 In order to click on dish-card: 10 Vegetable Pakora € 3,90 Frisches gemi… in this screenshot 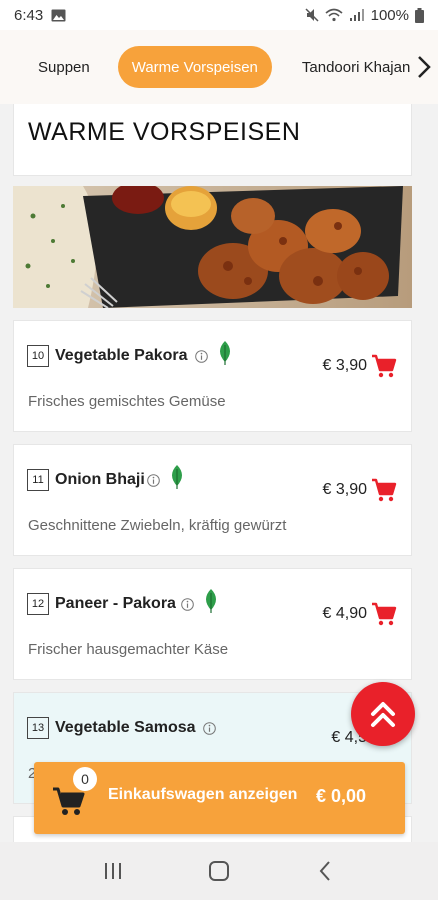, I will do `click(212, 376)`.